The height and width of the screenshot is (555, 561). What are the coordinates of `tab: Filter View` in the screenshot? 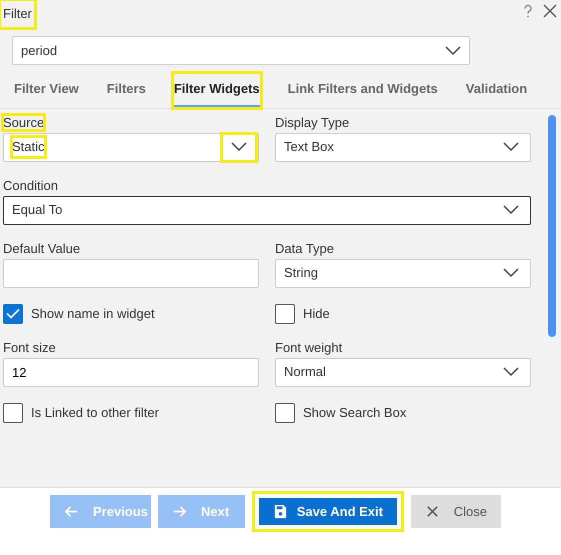 It's located at (46, 90).